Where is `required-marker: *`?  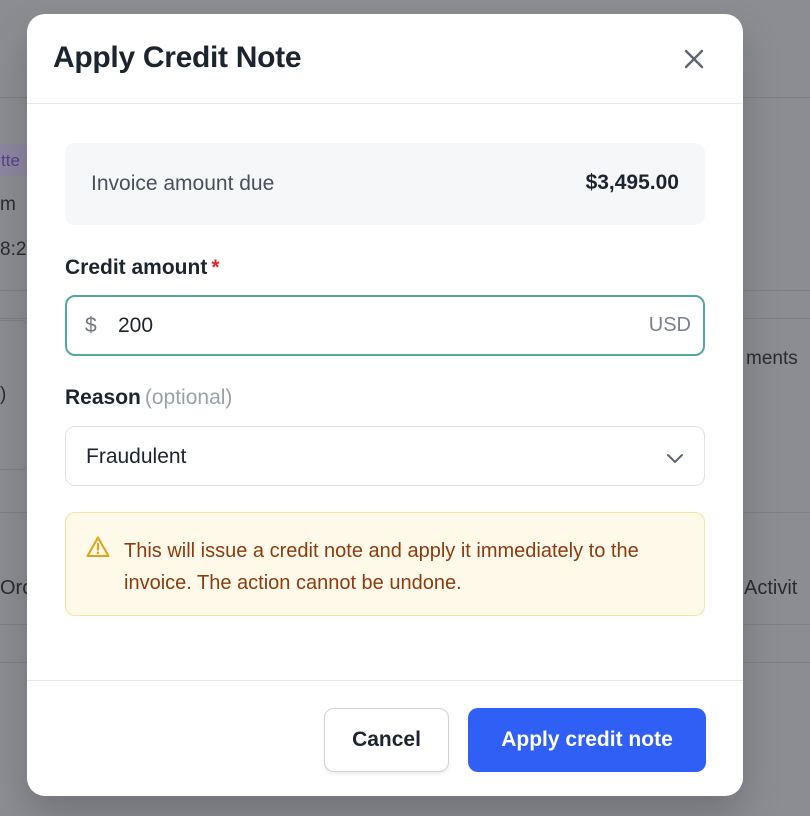 required-marker: * is located at coordinates (215, 267).